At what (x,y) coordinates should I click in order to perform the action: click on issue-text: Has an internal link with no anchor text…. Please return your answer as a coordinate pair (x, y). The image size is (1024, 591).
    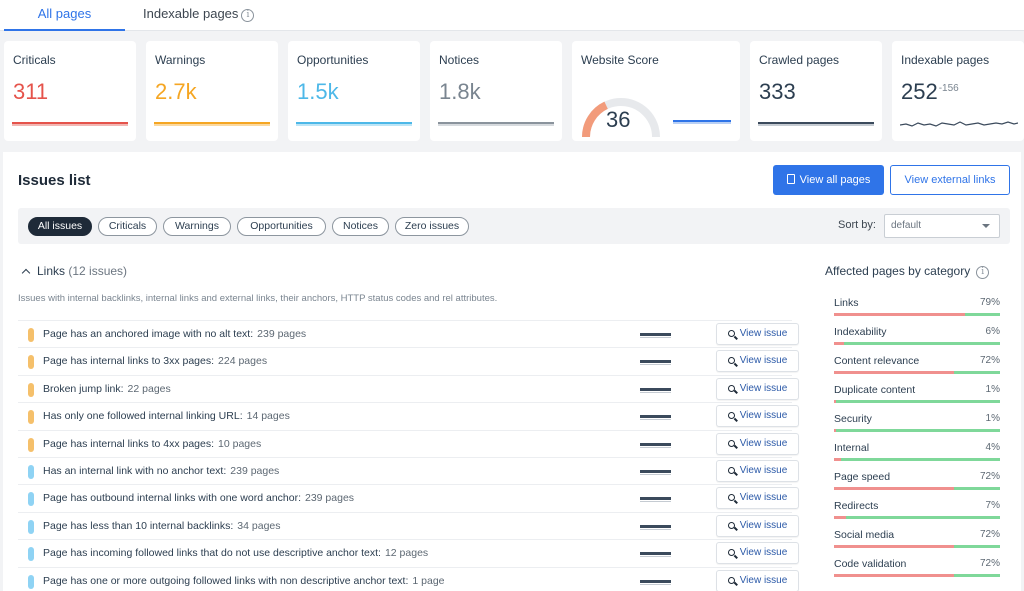
    Looking at the image, I should click on (161, 471).